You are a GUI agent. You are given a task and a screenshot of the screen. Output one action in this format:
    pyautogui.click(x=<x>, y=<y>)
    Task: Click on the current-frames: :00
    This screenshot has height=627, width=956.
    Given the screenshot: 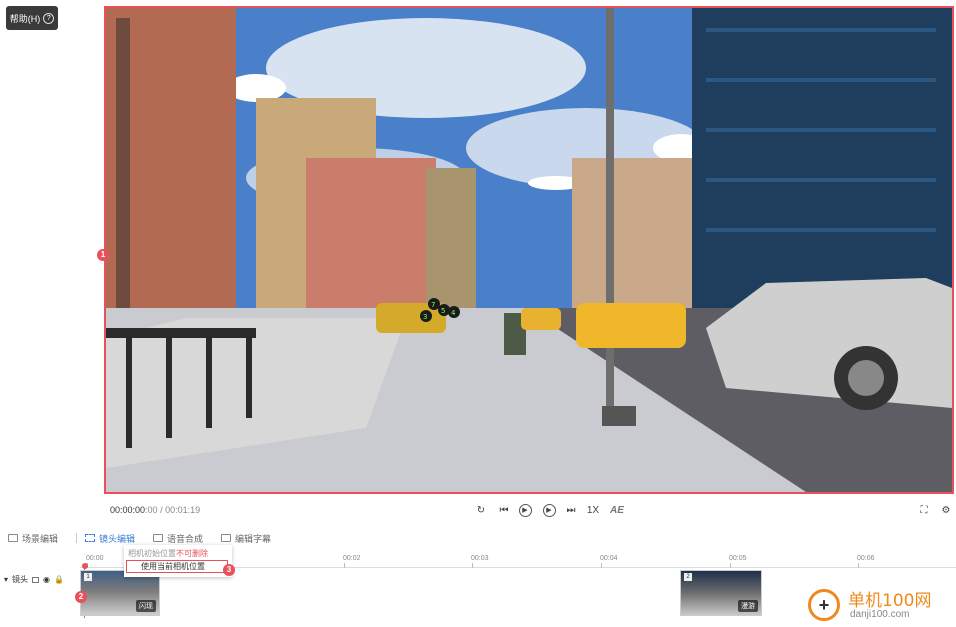 What is the action you would take?
    pyautogui.click(x=151, y=510)
    